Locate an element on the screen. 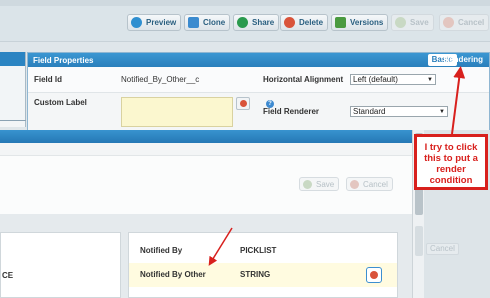 The height and width of the screenshot is (298, 490). delete-label: Delete is located at coordinates (311, 22).